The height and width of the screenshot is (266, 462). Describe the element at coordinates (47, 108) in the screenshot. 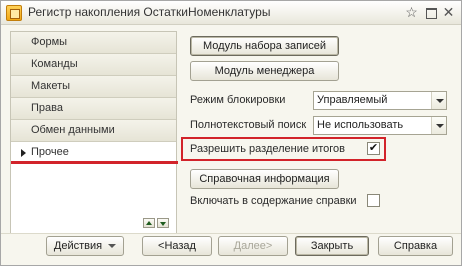

I see `sidebar-item-label: Права` at that location.